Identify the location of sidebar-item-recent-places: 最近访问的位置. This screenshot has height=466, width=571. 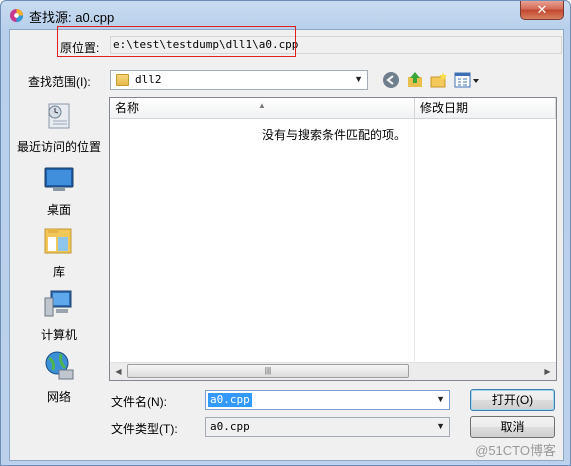
(59, 127).